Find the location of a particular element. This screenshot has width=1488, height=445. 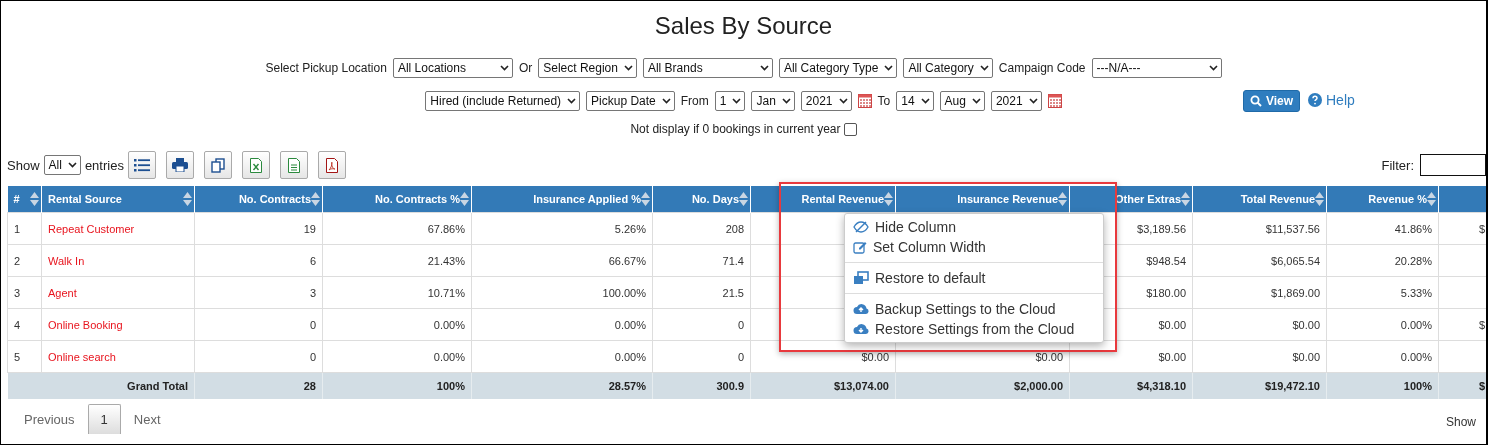

view-button: View is located at coordinates (1272, 101).